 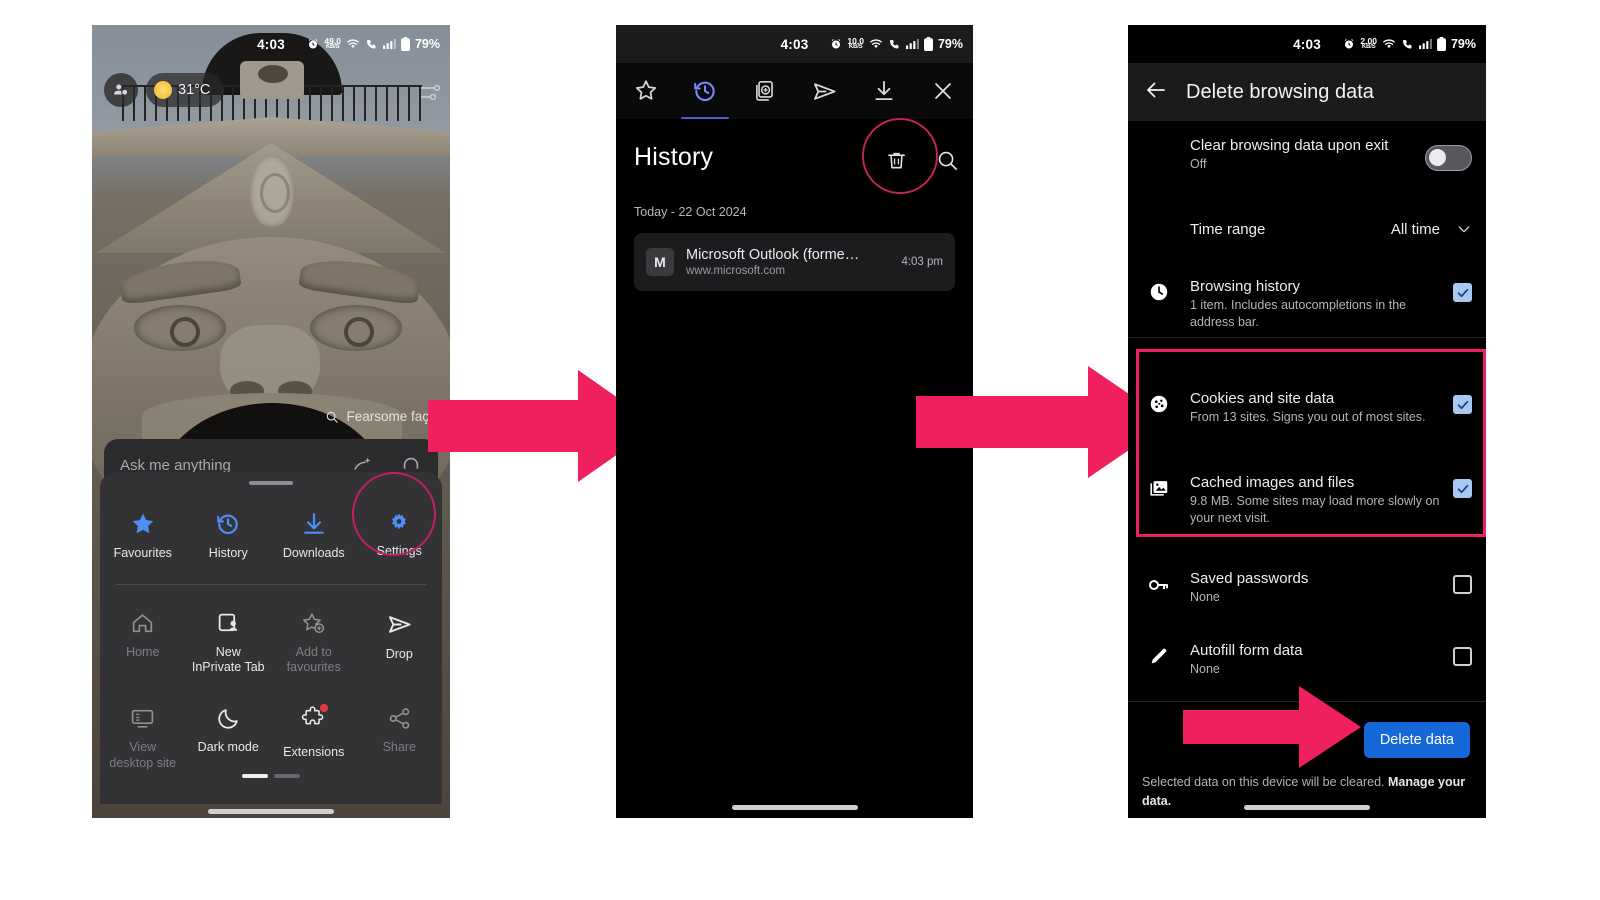 I want to click on status-bar-1: 4:03 49.0 KB/S 79%, so click(x=271, y=44).